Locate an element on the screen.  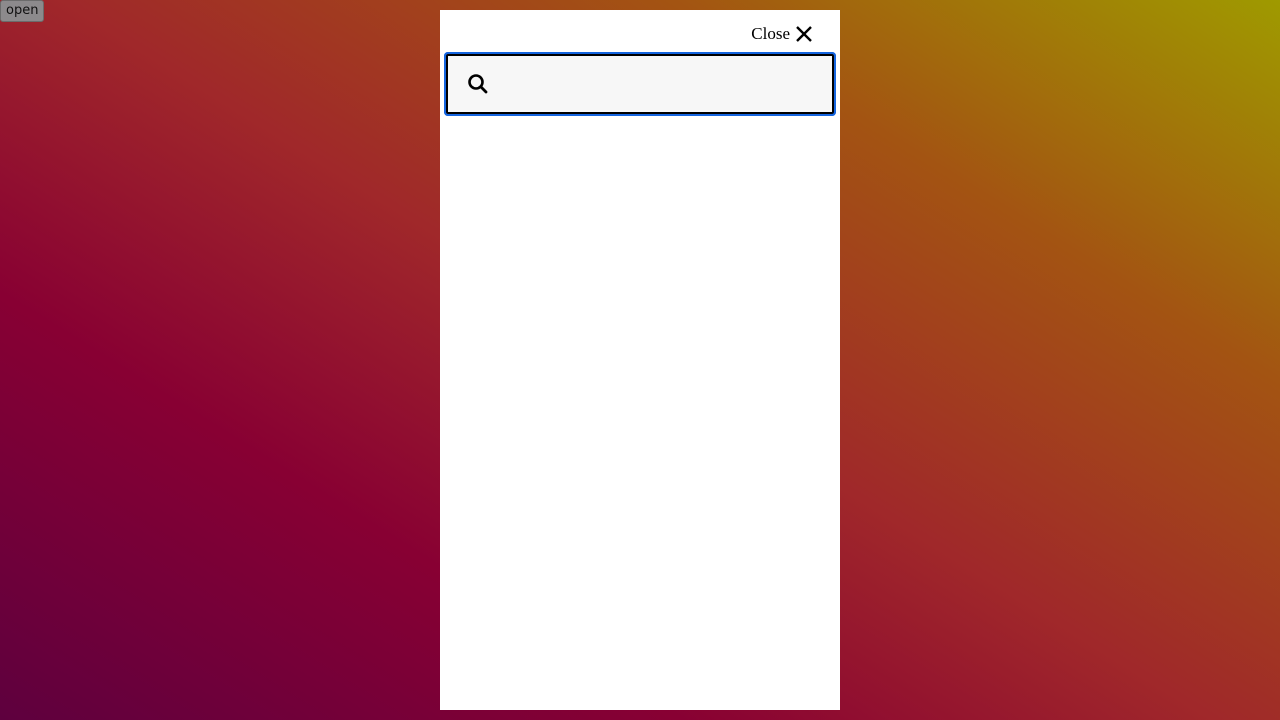
search-icon is located at coordinates (478, 84).